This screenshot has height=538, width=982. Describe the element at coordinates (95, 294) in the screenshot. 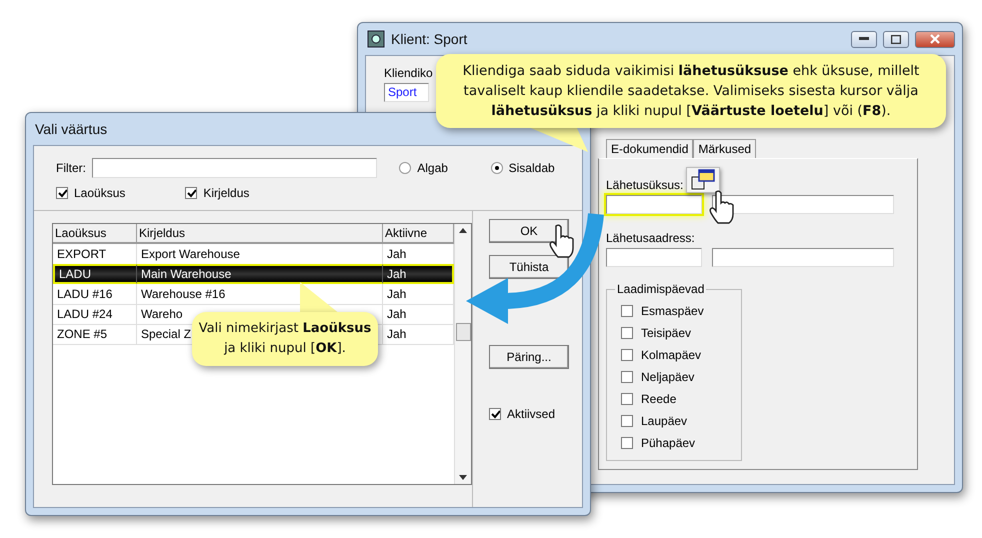

I see `table-cell: LADU #16` at that location.